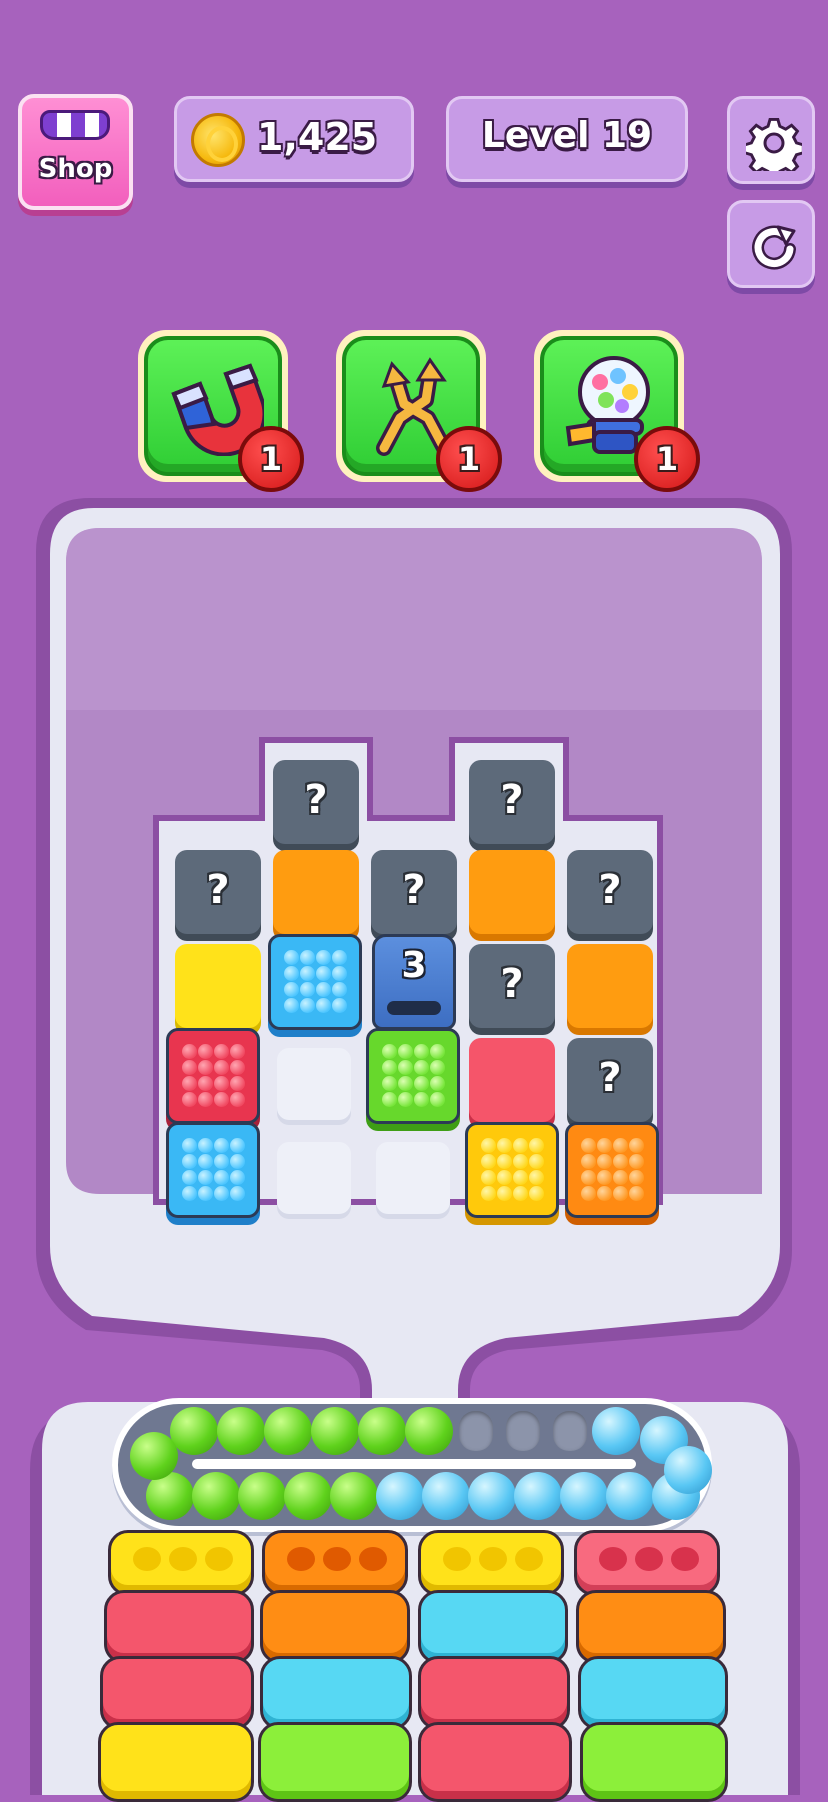 Image resolution: width=828 pixels, height=1802 pixels. Describe the element at coordinates (221, 411) in the screenshot. I see `booster-magnet: 1` at that location.